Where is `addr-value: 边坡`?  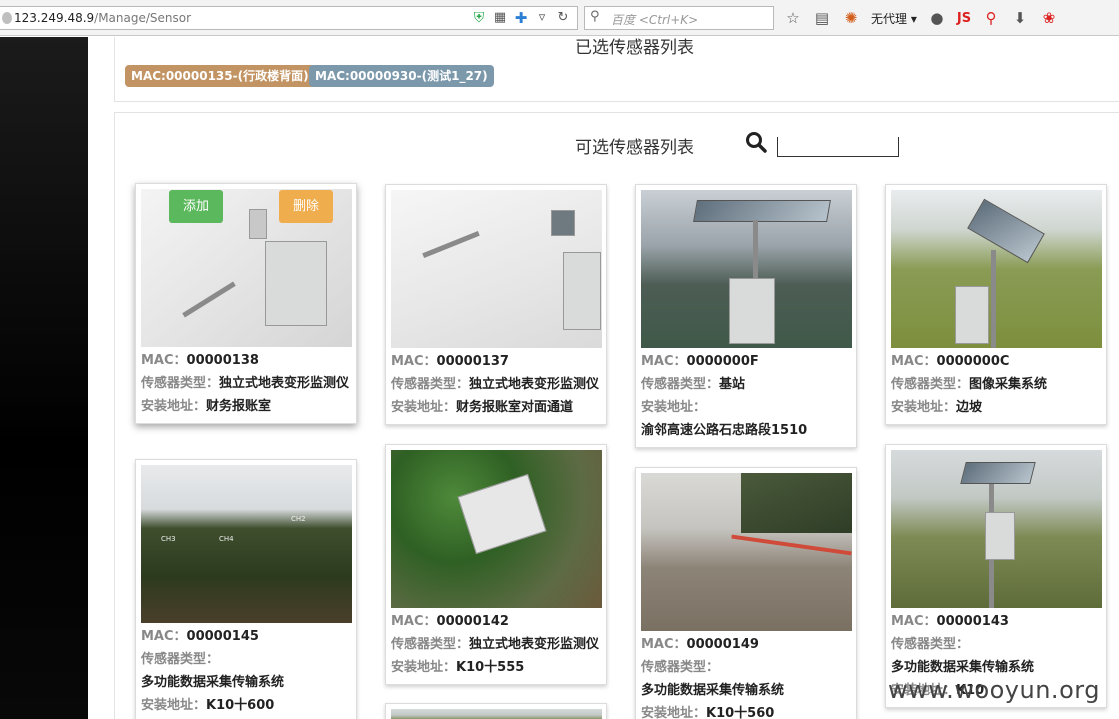
addr-value: 边坡 is located at coordinates (969, 407).